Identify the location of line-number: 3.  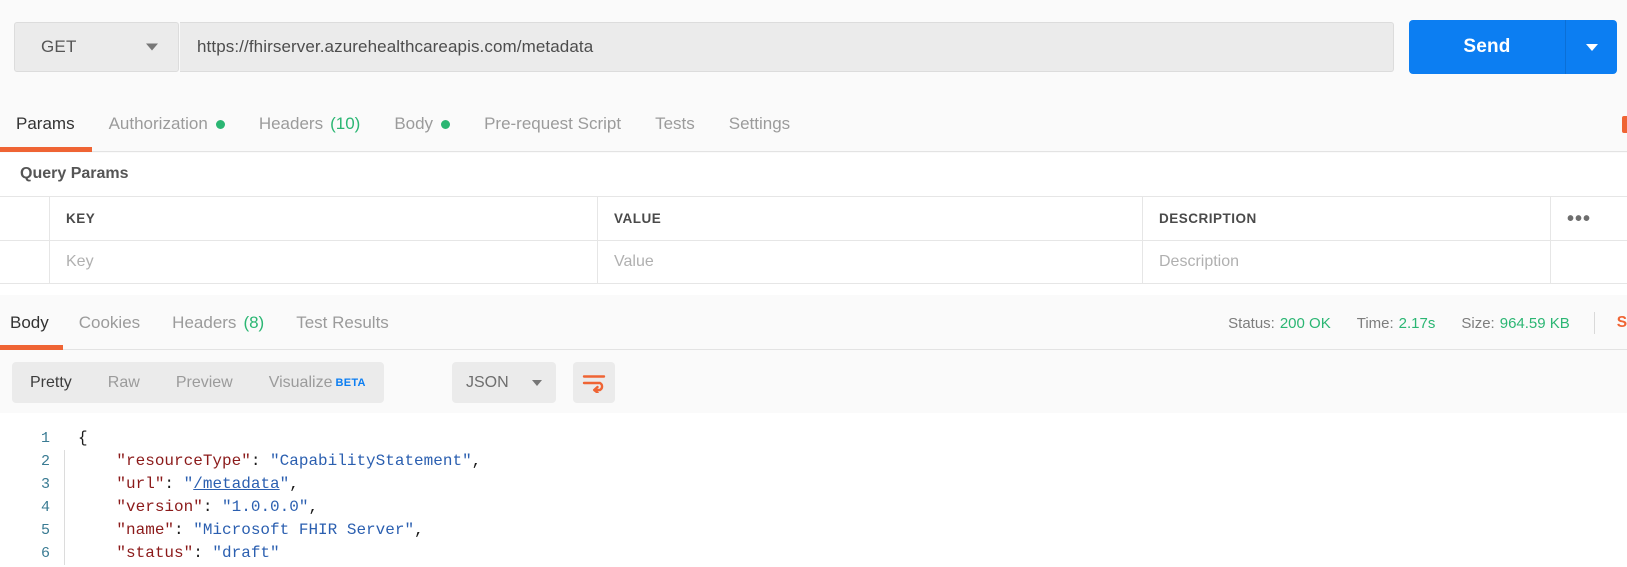
(45, 484).